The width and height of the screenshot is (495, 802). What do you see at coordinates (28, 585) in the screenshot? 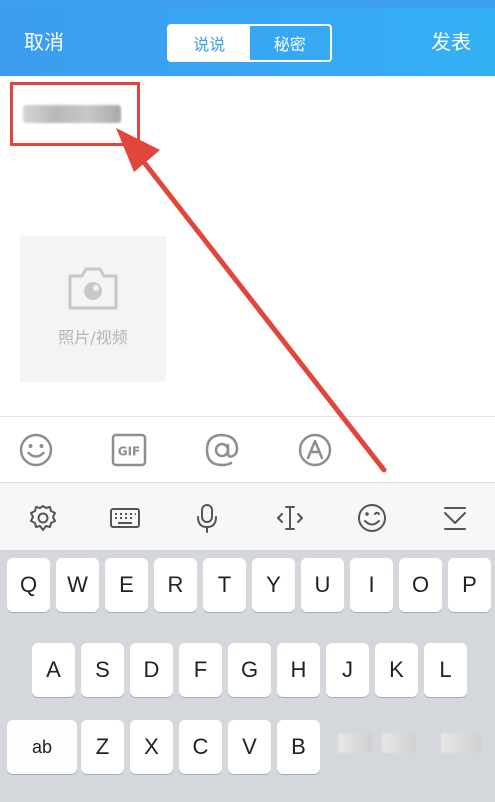
I see `key-q: Q` at bounding box center [28, 585].